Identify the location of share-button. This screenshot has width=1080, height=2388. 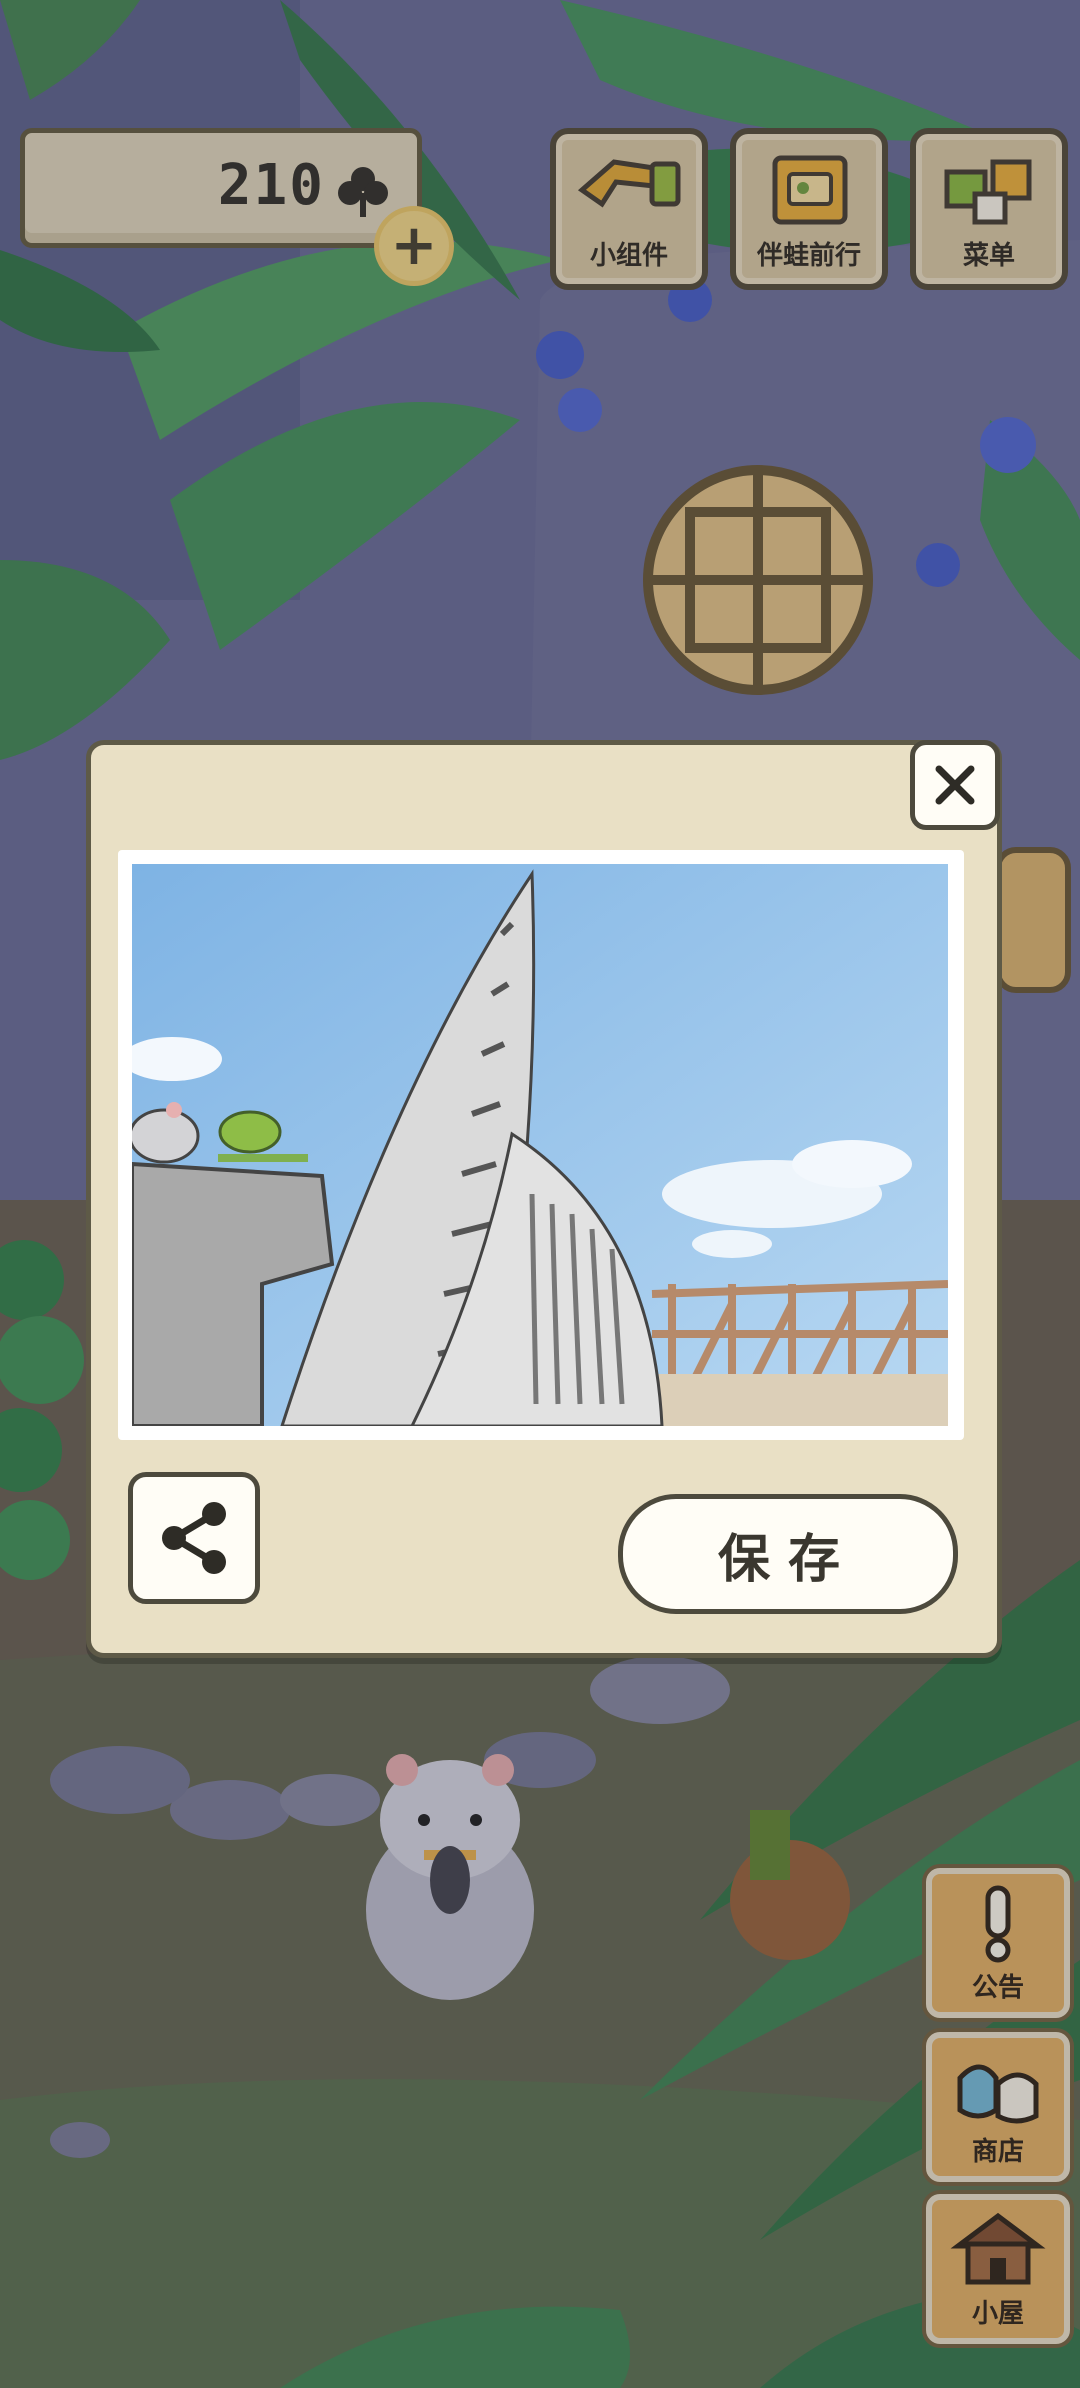
(194, 1538).